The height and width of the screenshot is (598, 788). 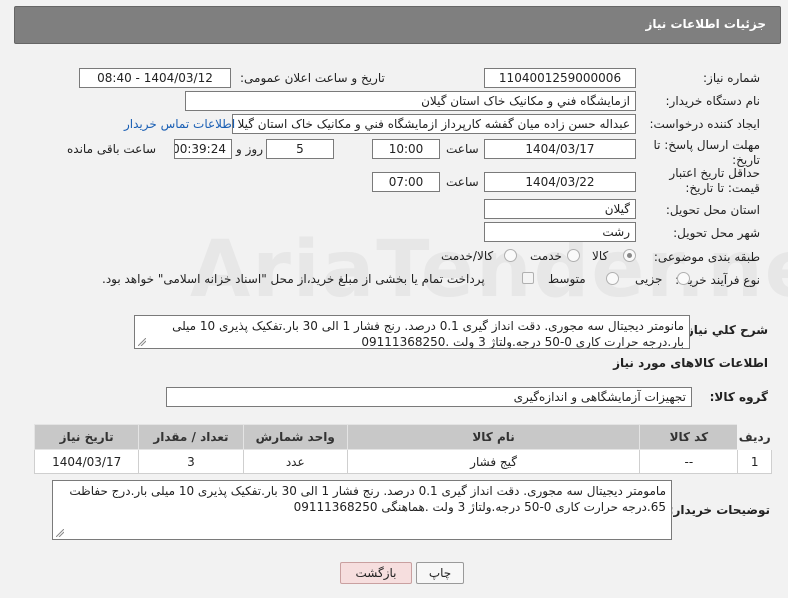 What do you see at coordinates (462, 182) in the screenshot?
I see `price-time-label: ساعت` at bounding box center [462, 182].